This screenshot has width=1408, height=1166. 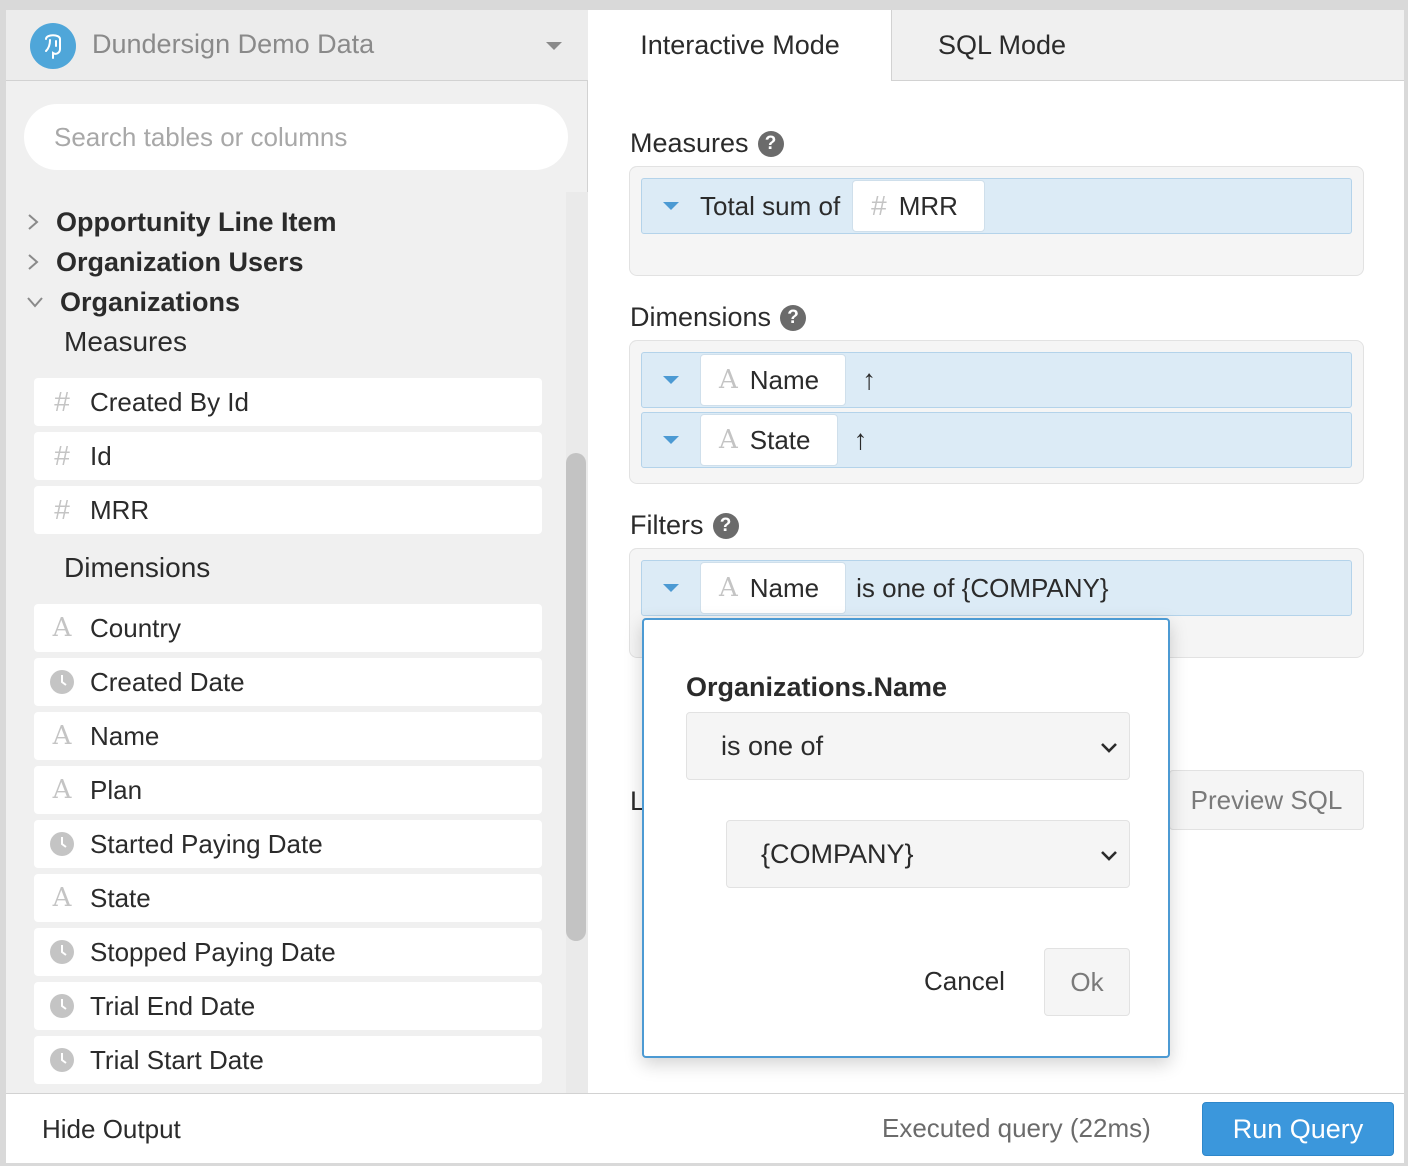 What do you see at coordinates (233, 44) in the screenshot?
I see `datasource-name: Dundersign Demo Data` at bounding box center [233, 44].